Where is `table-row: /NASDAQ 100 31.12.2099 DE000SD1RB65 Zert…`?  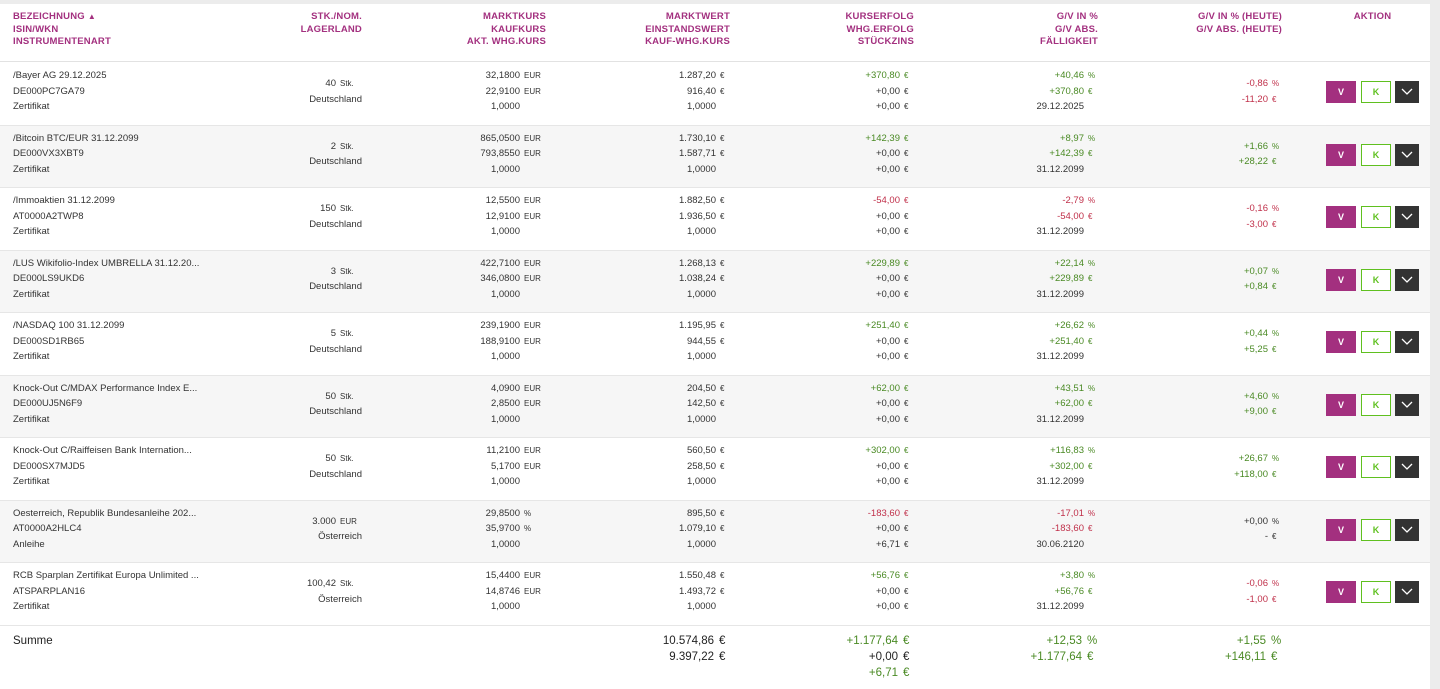
table-row: /NASDAQ 100 31.12.2099 DE000SD1RB65 Zert… is located at coordinates (715, 344).